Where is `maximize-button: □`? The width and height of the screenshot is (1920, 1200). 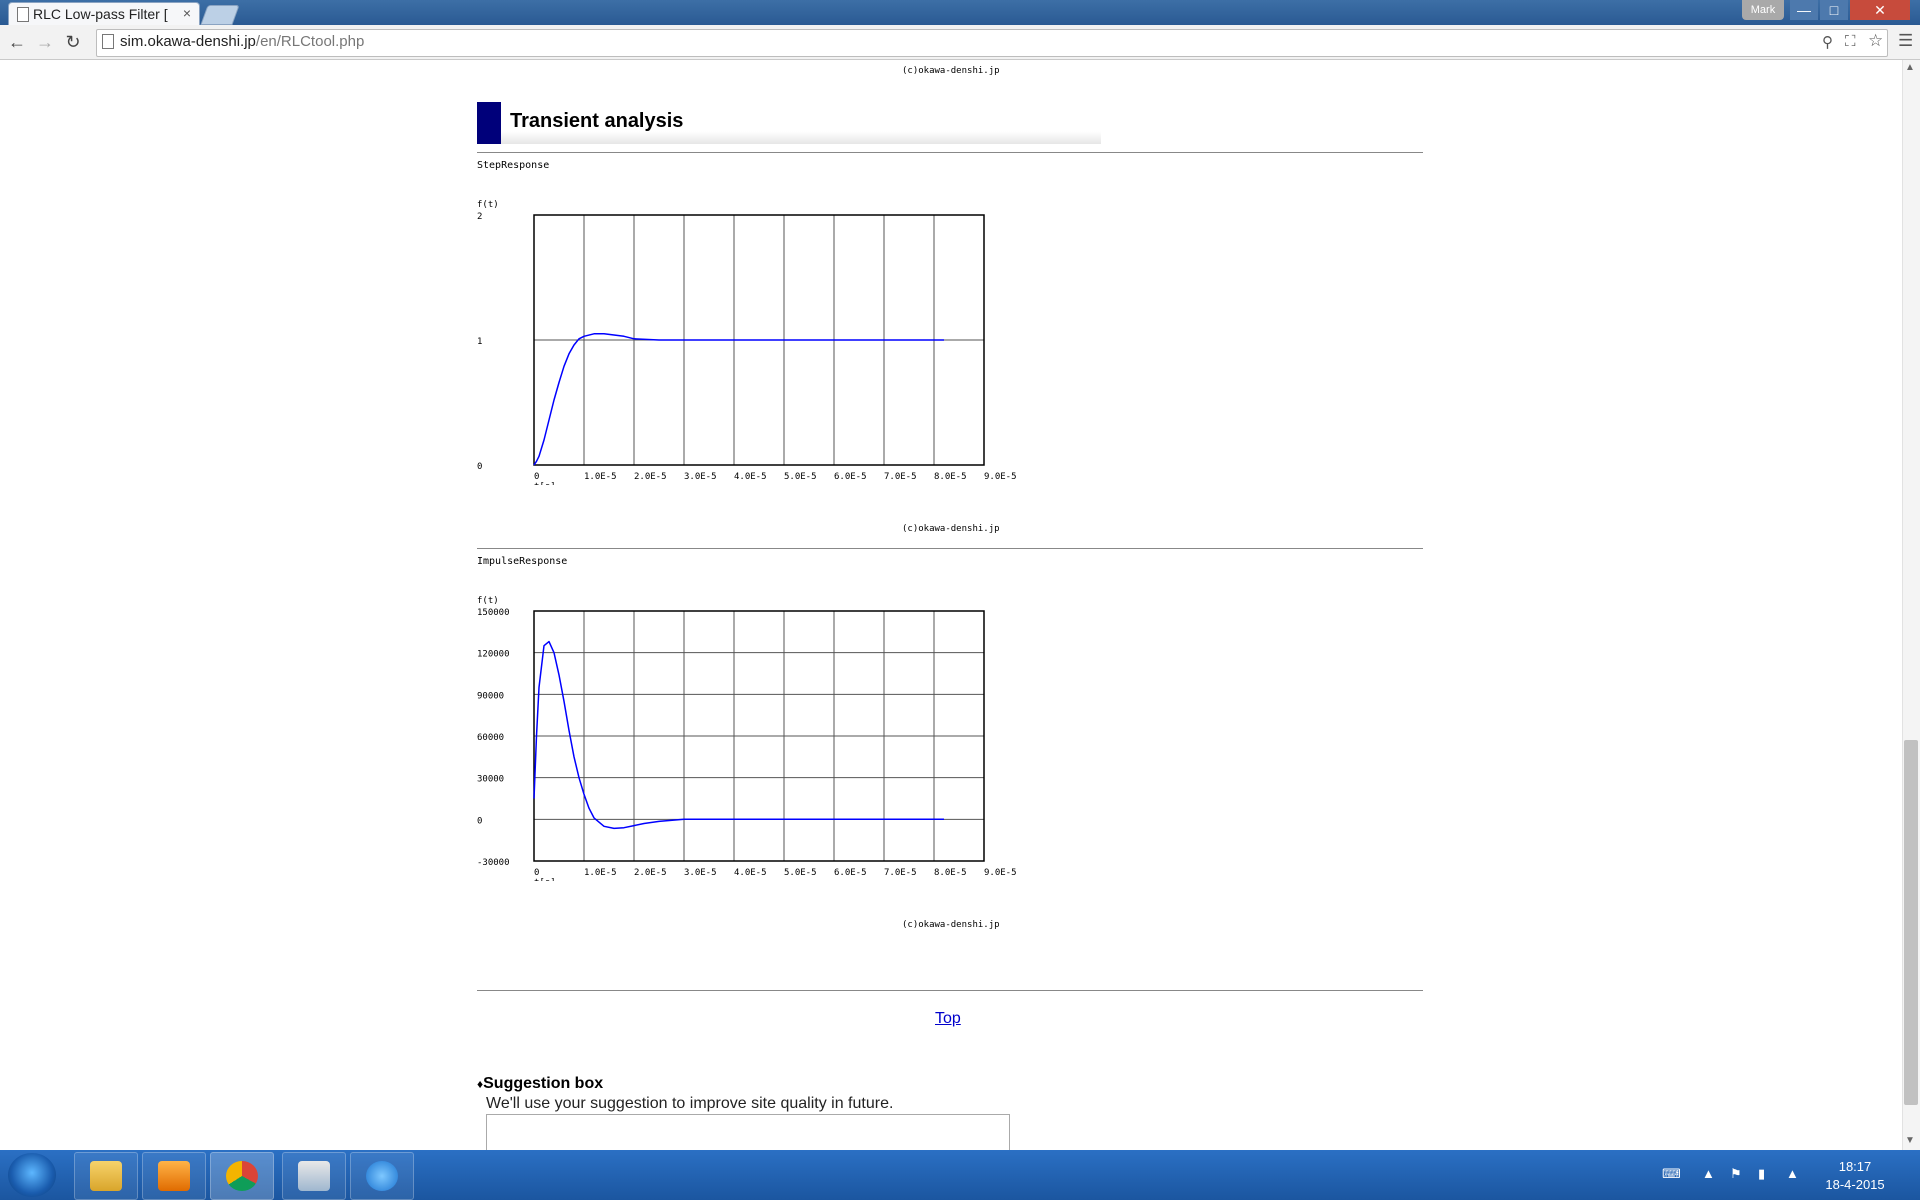 maximize-button: □ is located at coordinates (1834, 10).